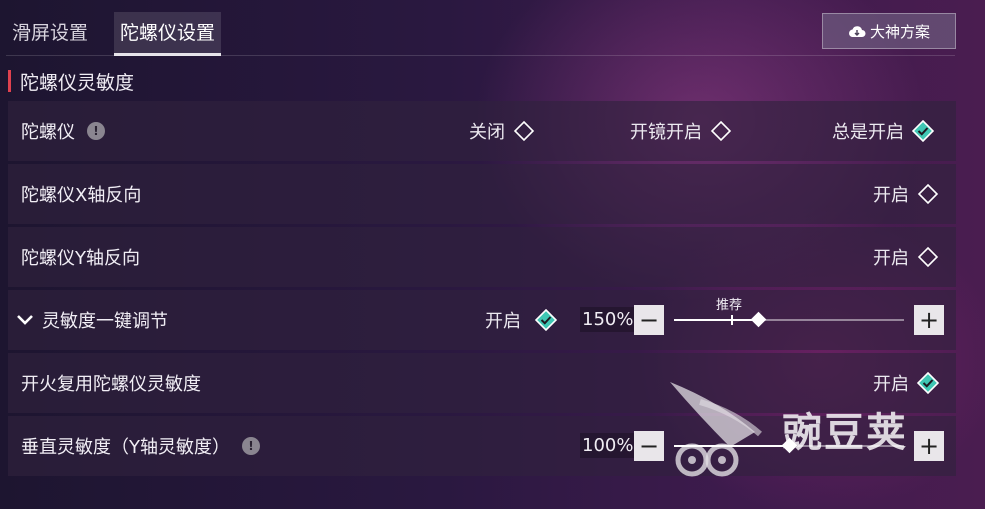 Image resolution: width=985 pixels, height=509 pixels. I want to click on x-invert-toggle: 开启, so click(906, 194).